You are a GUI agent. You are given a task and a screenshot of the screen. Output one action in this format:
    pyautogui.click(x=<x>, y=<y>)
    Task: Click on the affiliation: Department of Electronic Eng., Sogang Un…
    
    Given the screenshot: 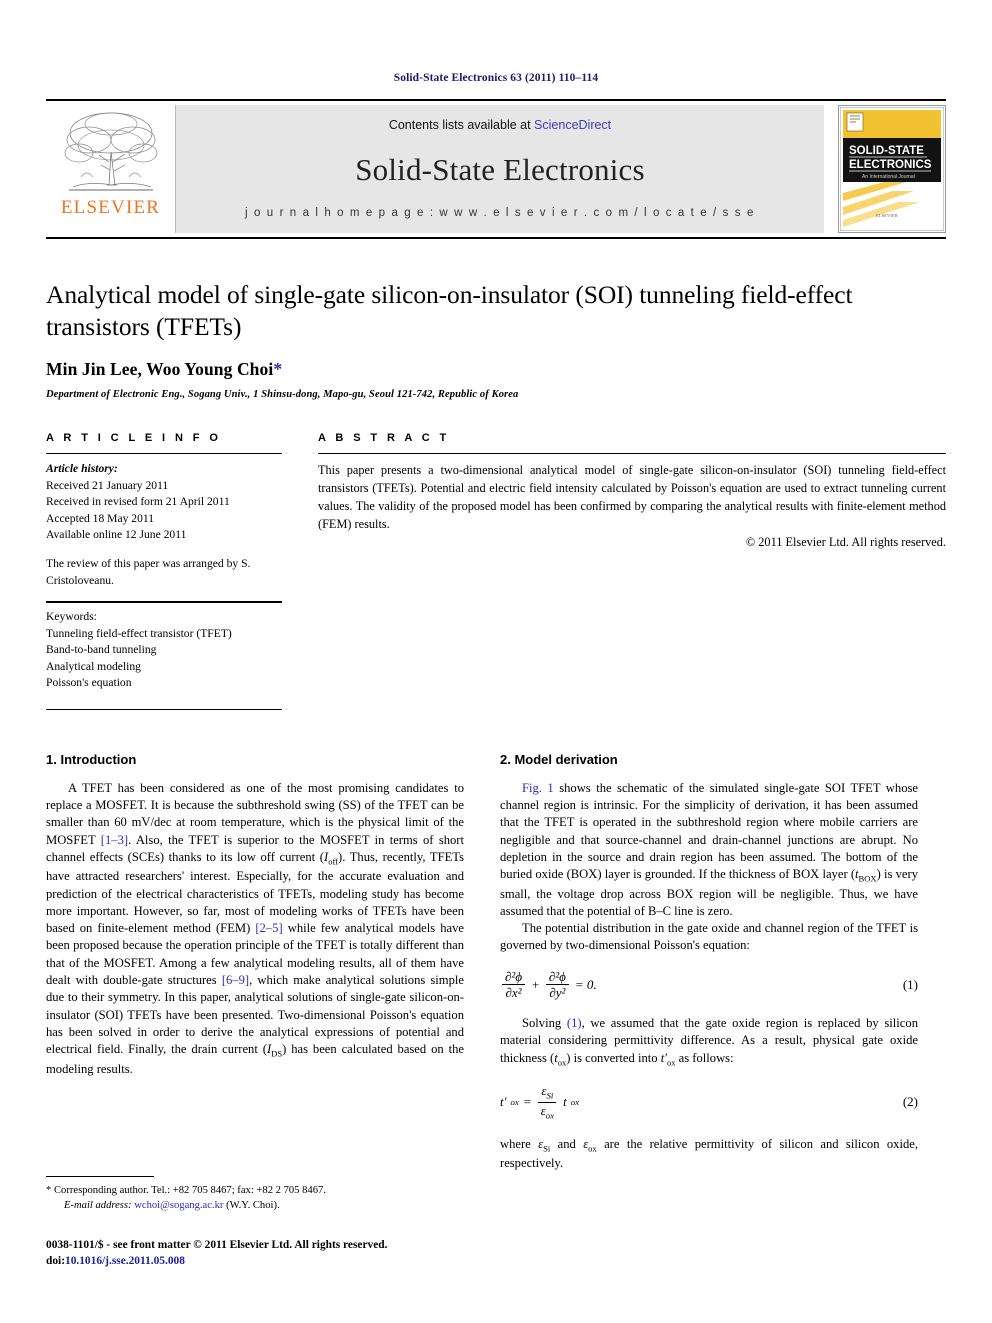 What is the action you would take?
    pyautogui.click(x=282, y=395)
    